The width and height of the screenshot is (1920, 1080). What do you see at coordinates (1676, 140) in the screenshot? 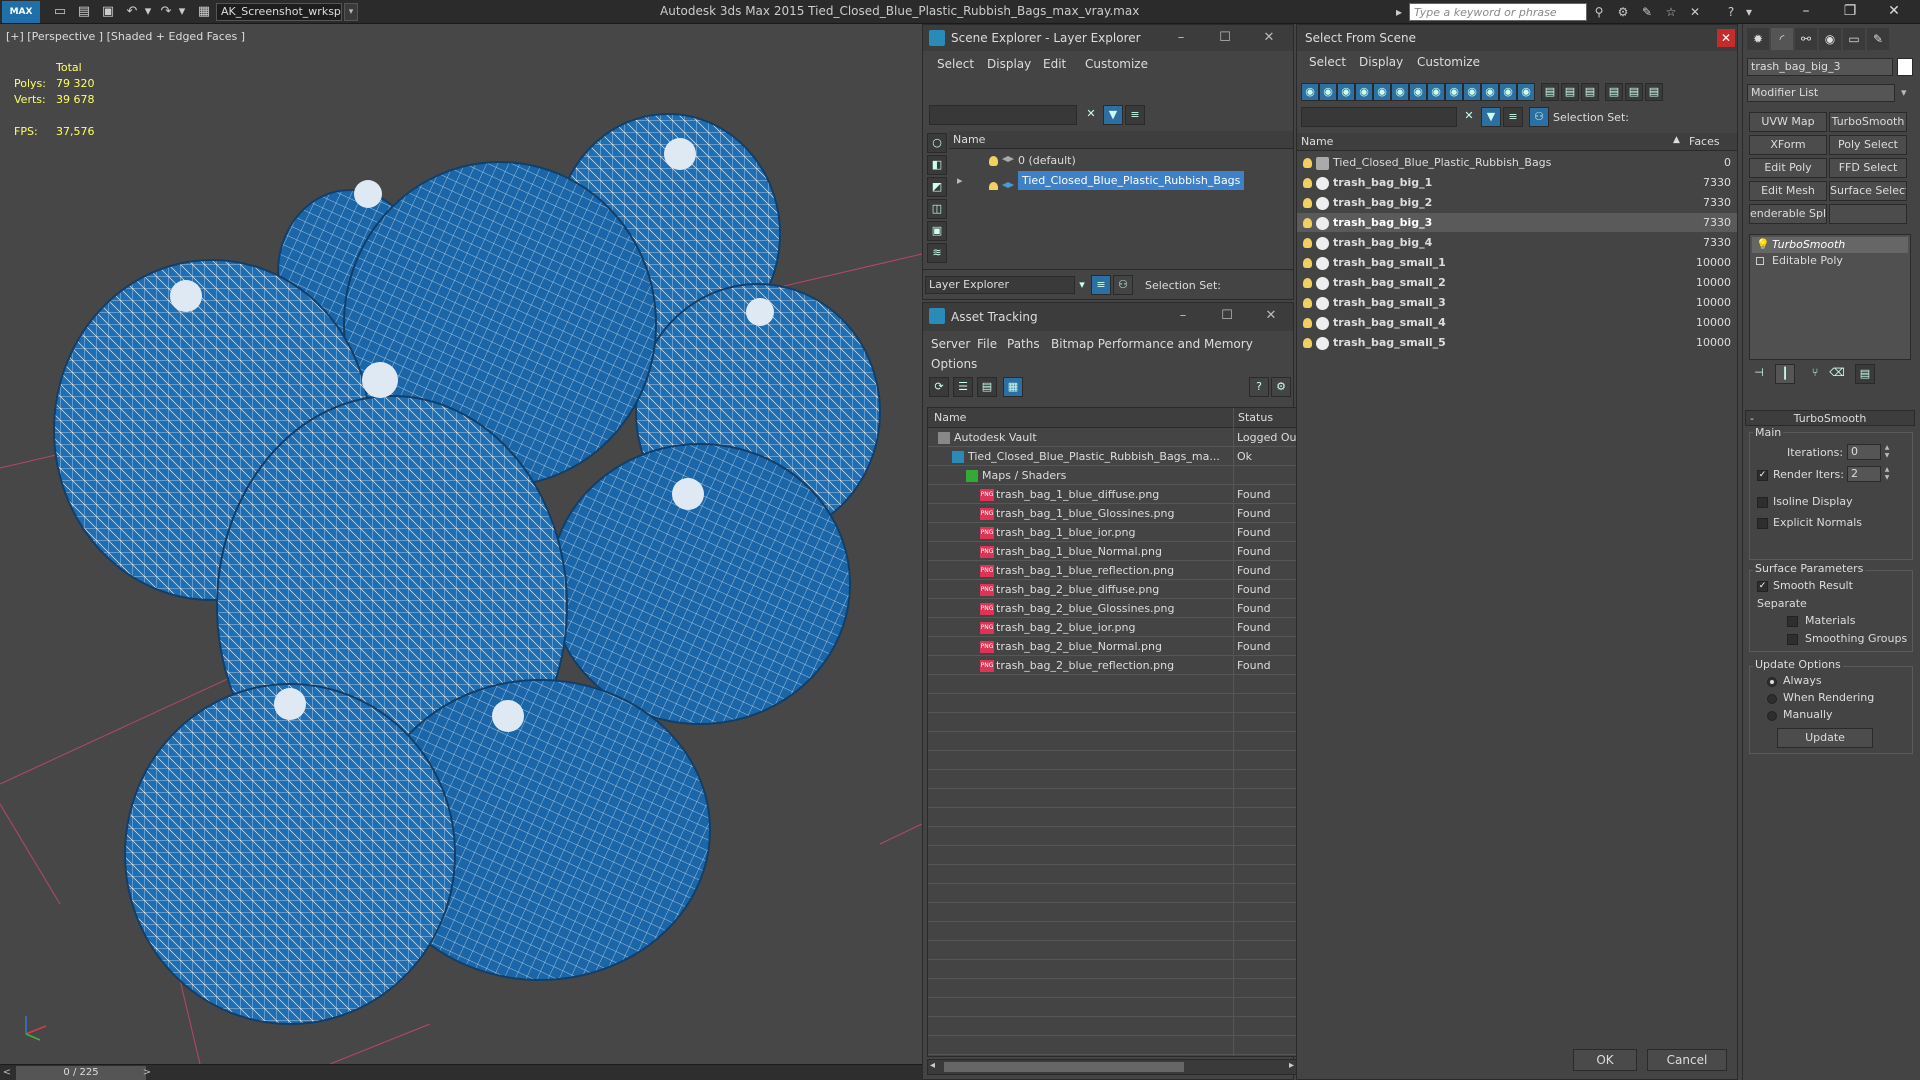
I see `sort-ascending-icon: ▲` at bounding box center [1676, 140].